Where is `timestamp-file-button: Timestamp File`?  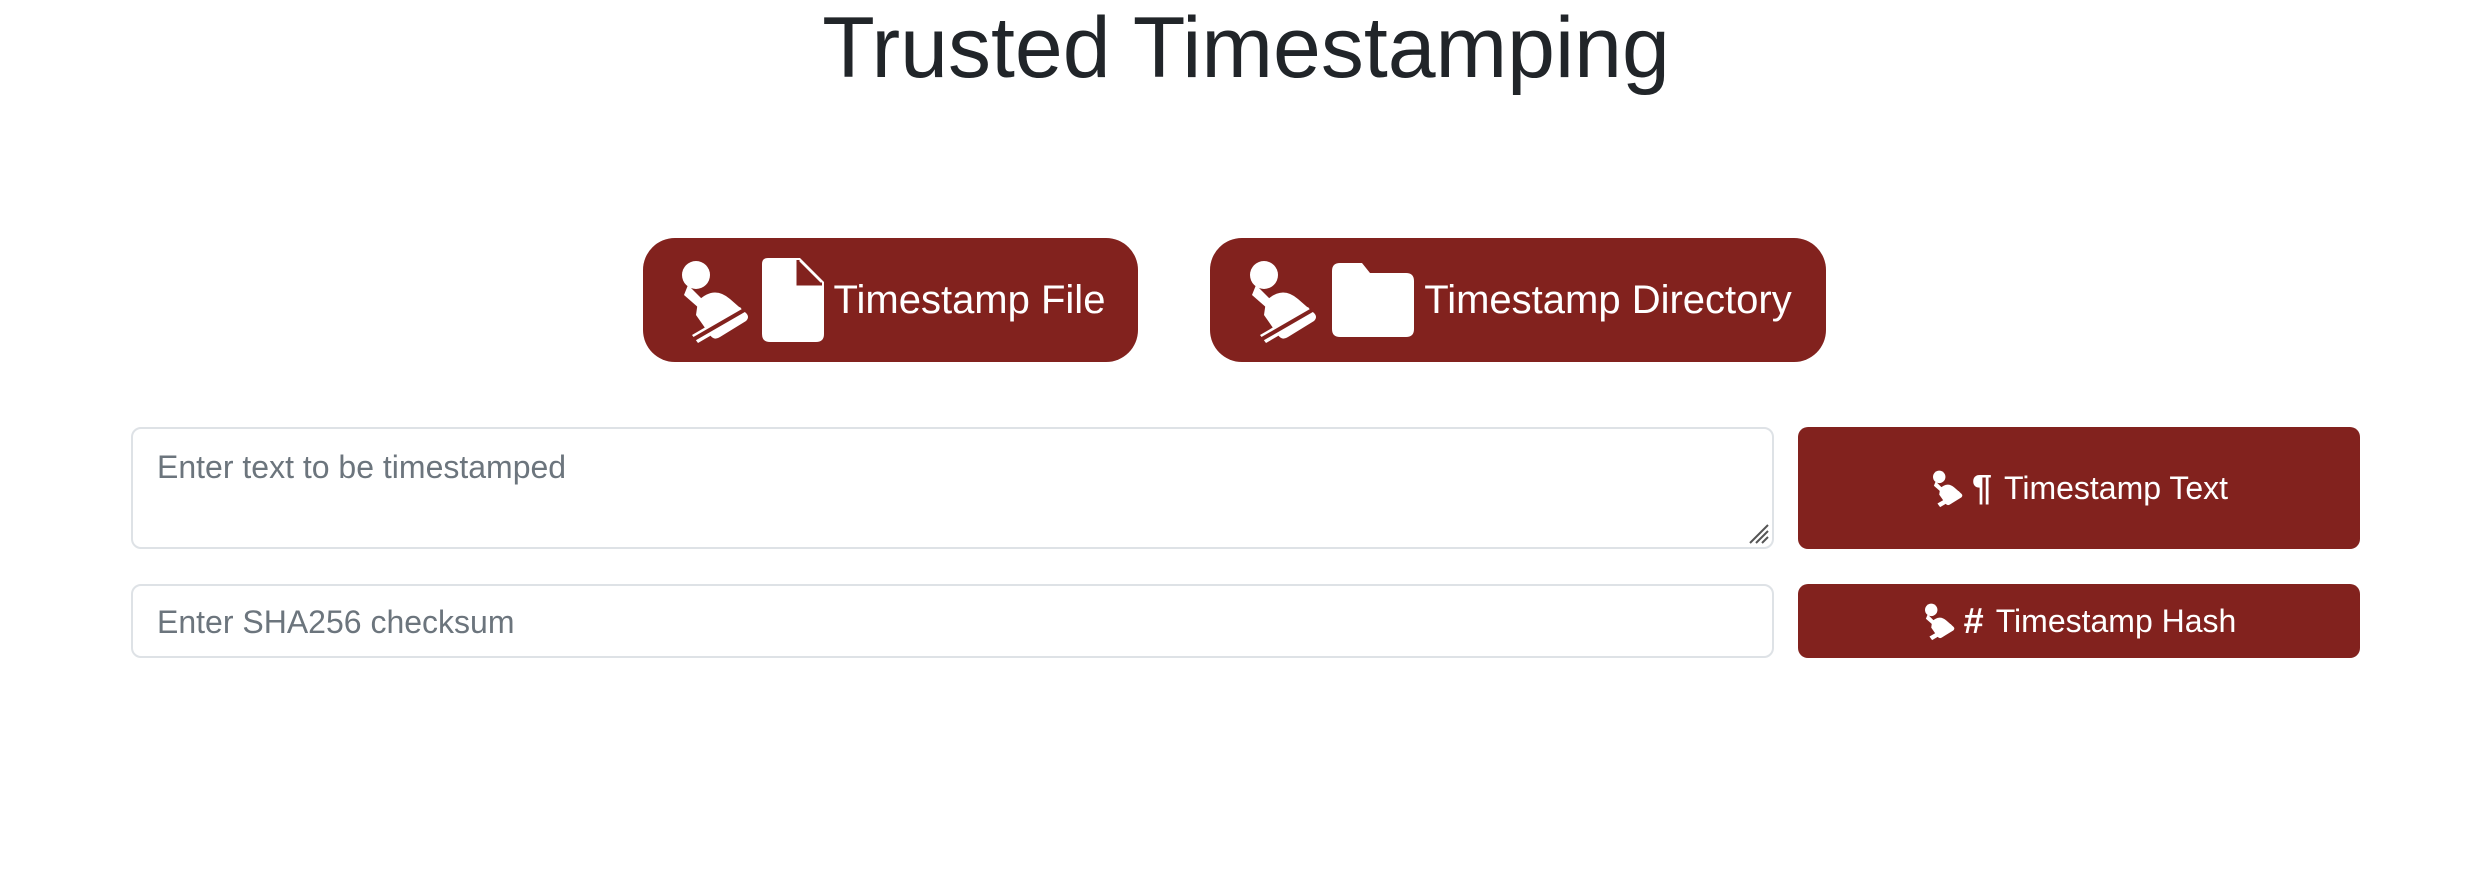 timestamp-file-button: Timestamp File is located at coordinates (890, 300).